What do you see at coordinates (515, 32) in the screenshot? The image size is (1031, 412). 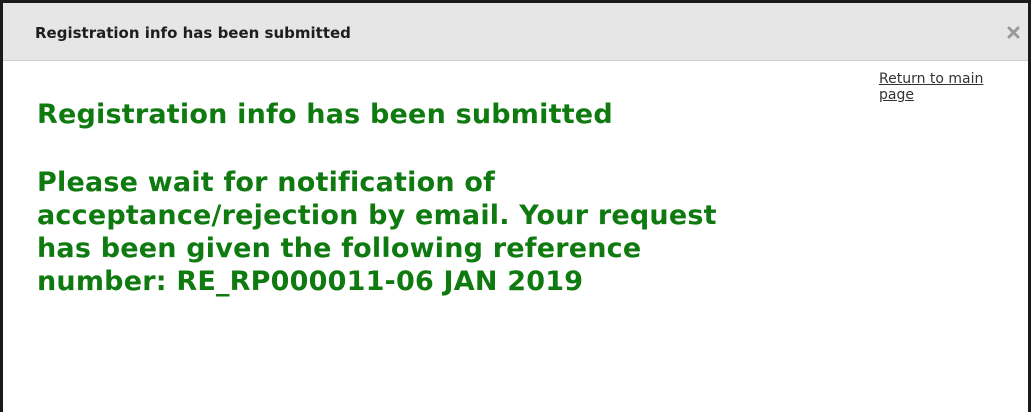 I see `dialog-titlebar: Registration info has been submitted` at bounding box center [515, 32].